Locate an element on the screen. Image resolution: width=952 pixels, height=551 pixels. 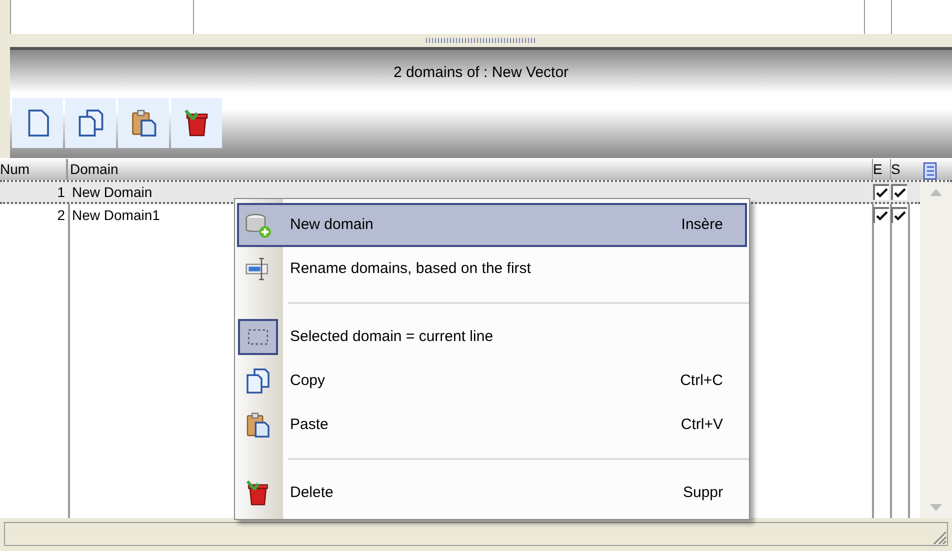
column-header: Domain is located at coordinates (94, 169).